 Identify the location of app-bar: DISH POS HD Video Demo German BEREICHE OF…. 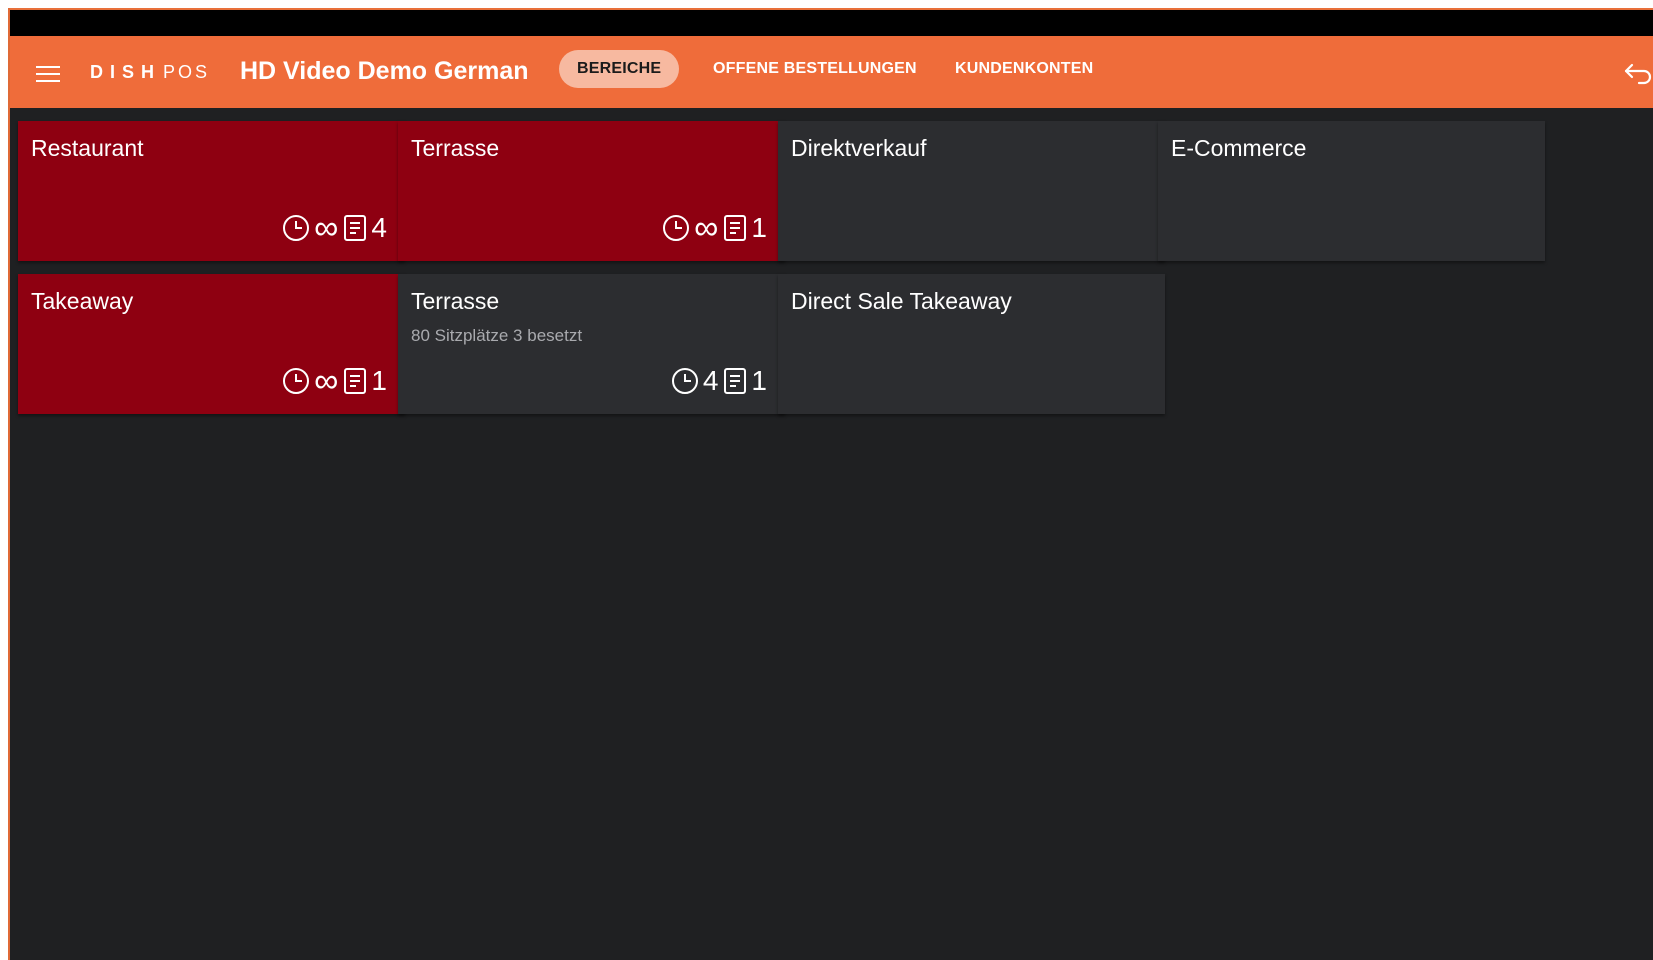
(831, 72).